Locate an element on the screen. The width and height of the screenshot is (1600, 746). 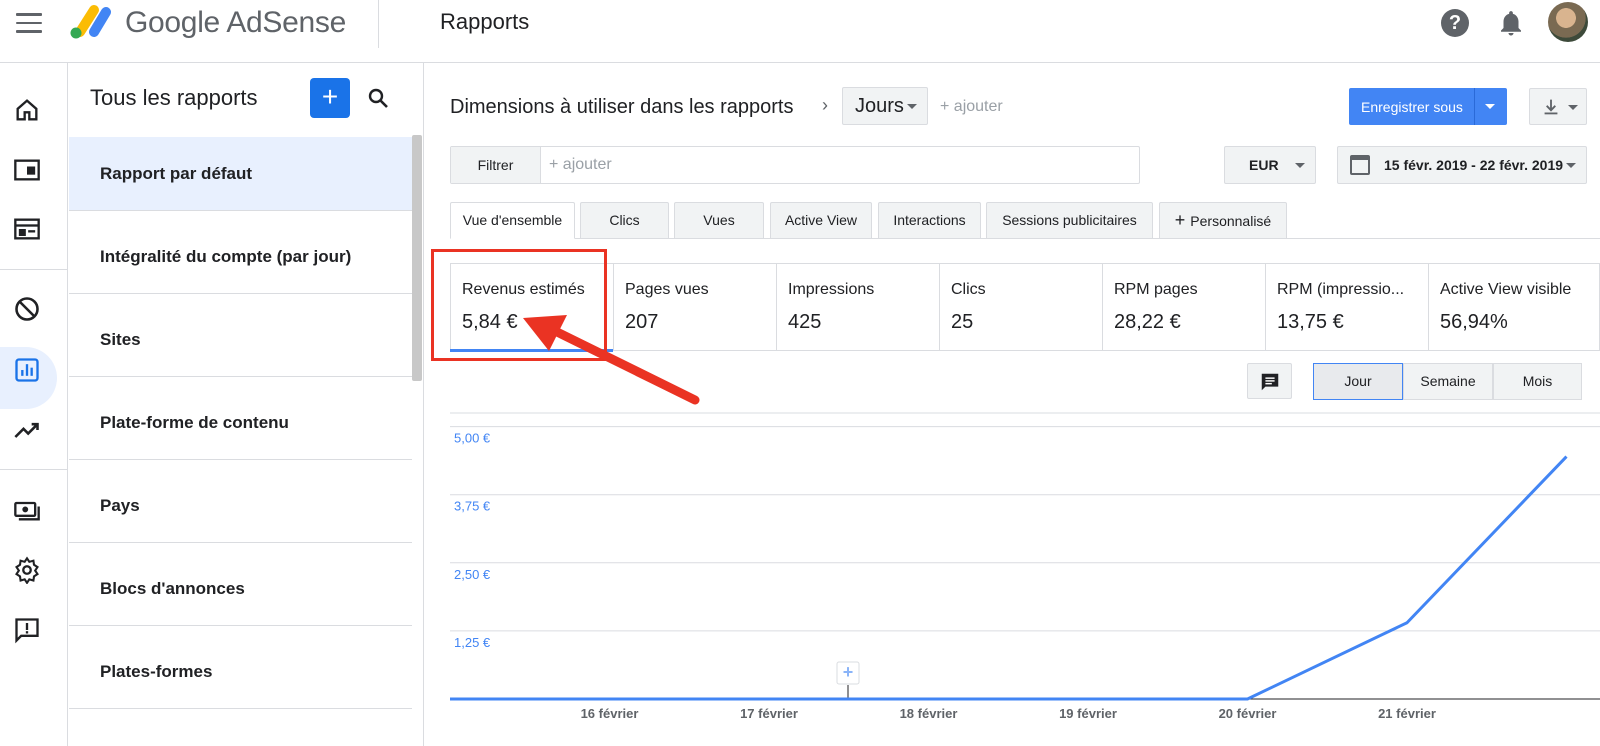
blocking-controls-icon is located at coordinates (27, 309).